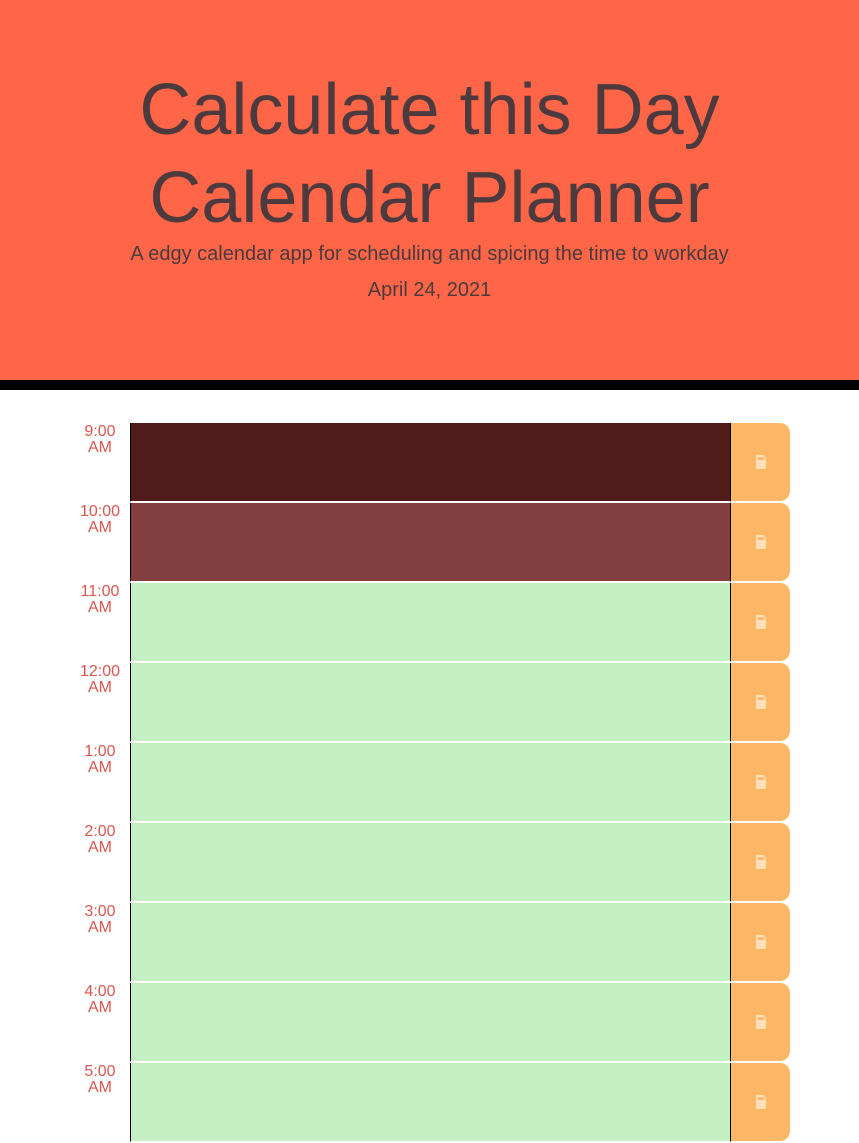 This screenshot has width=859, height=1143. Describe the element at coordinates (100, 703) in the screenshot. I see `hour-label: 12:00 AM` at that location.